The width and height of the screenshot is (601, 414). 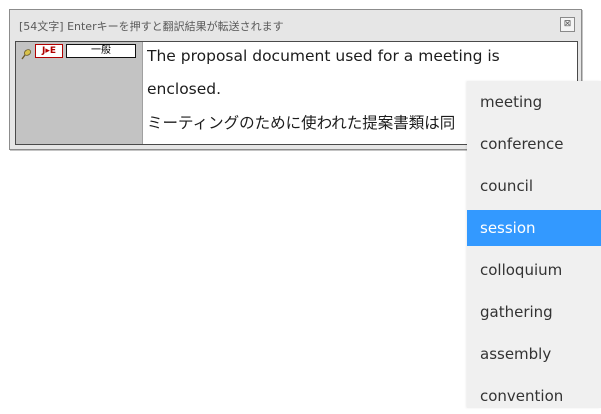 What do you see at coordinates (301, 123) in the screenshot?
I see `japanese-line: ミーティングのために使われた提案書類は同` at bounding box center [301, 123].